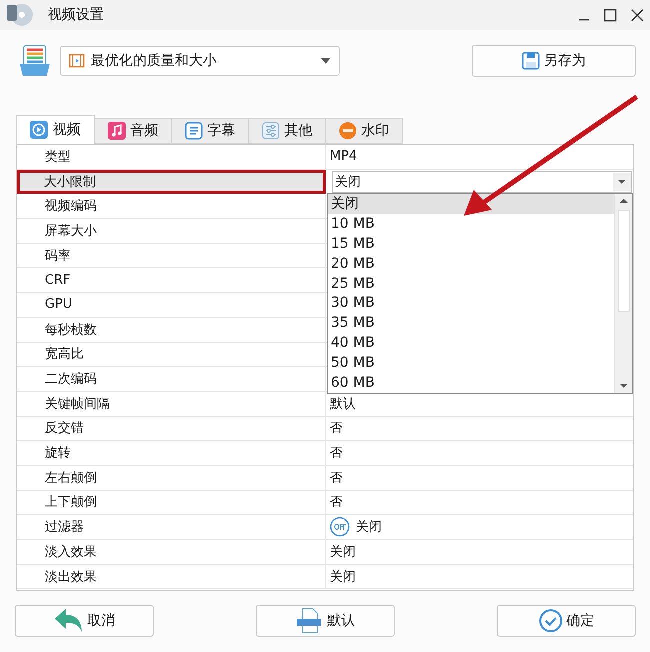 This screenshot has width=650, height=652. Describe the element at coordinates (471, 204) in the screenshot. I see `dropdown-option: 关闭` at that location.